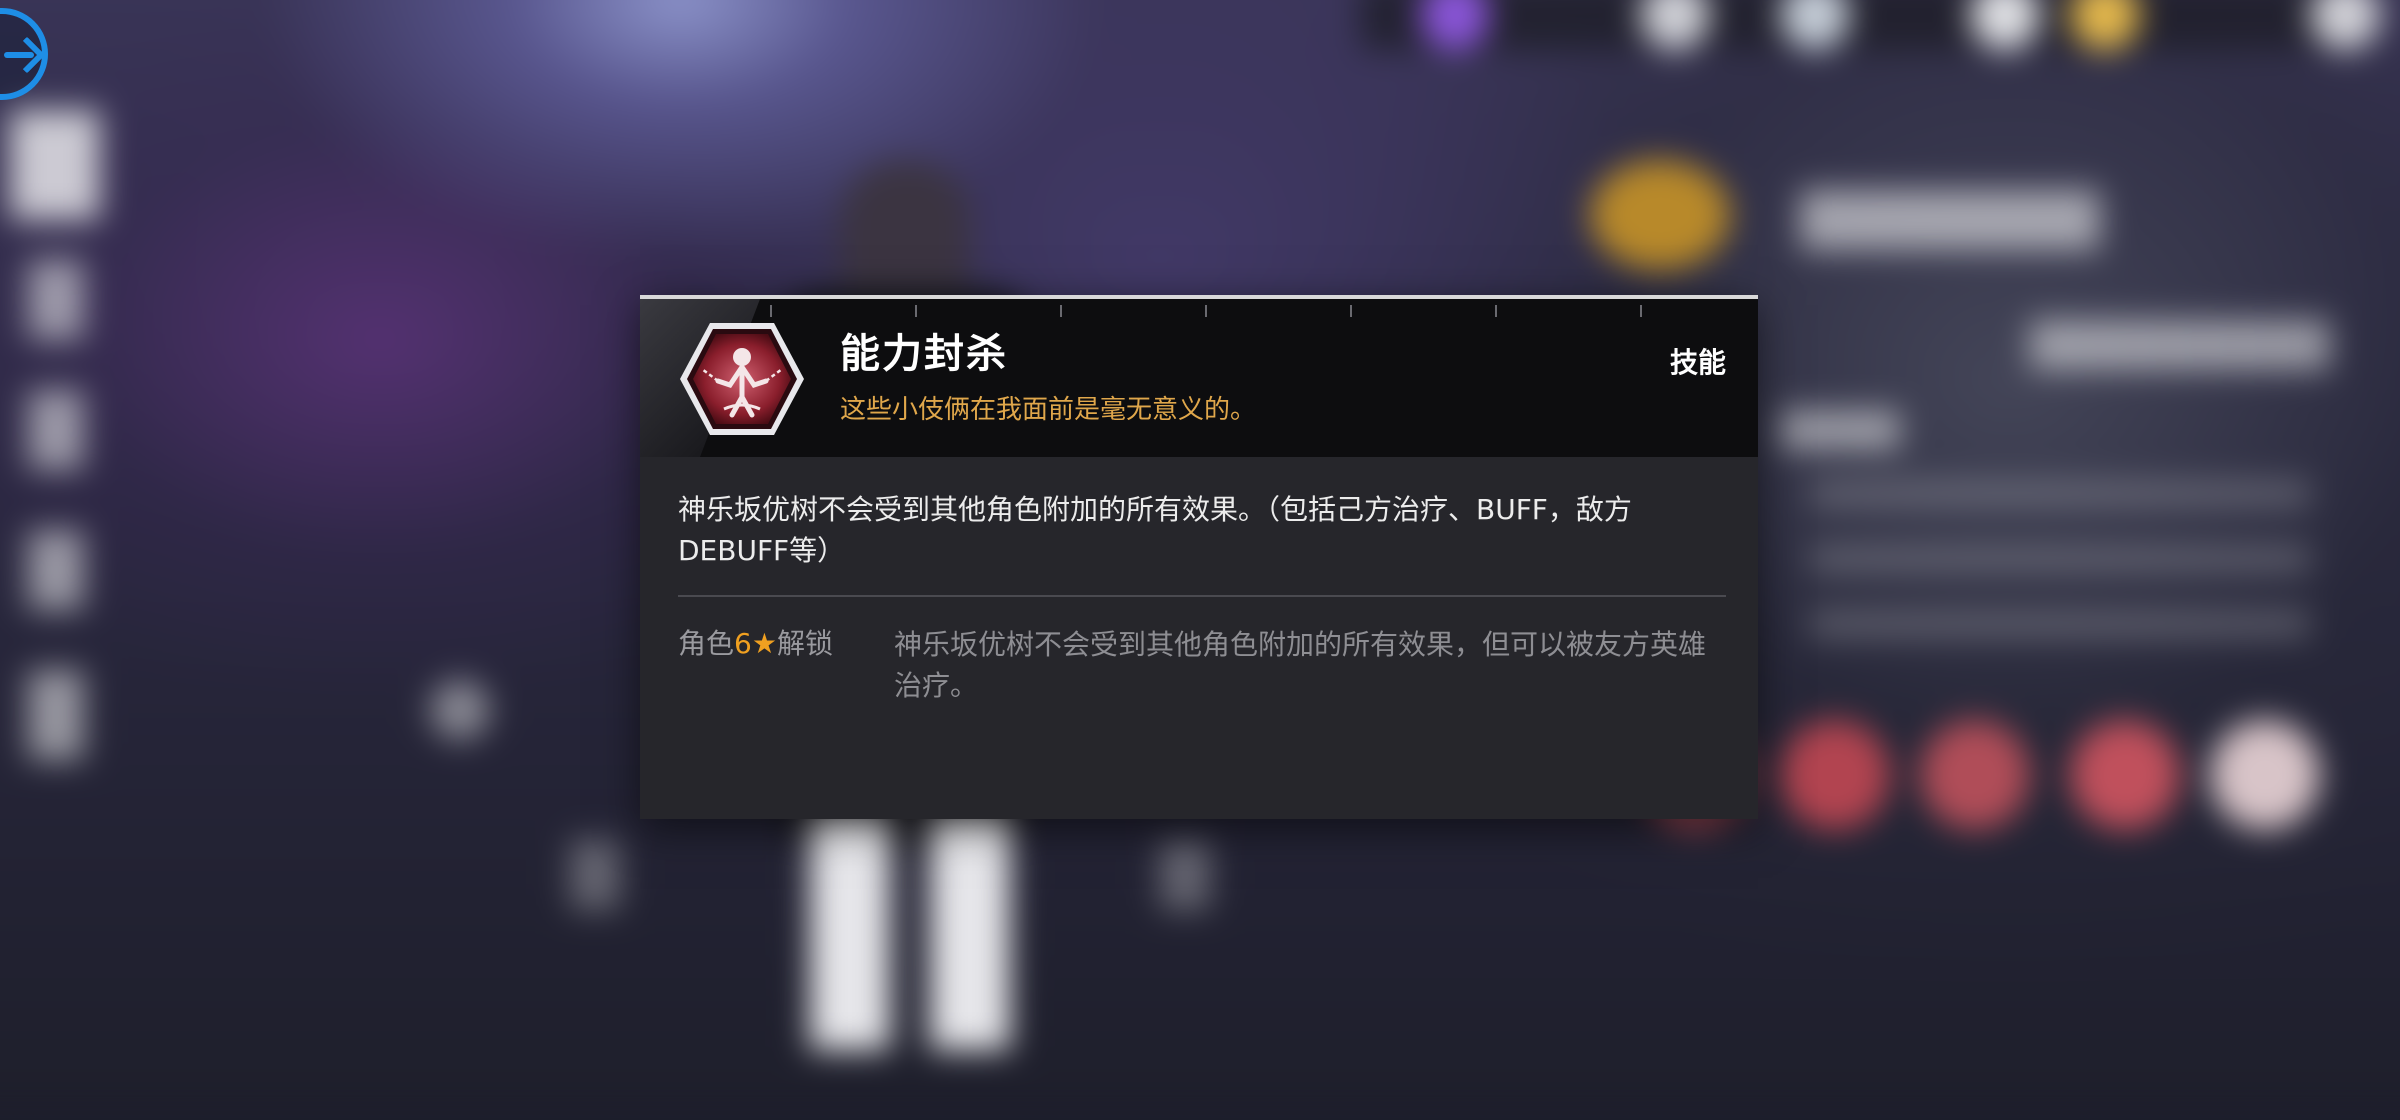 The image size is (2400, 1120). I want to click on unlock-prefix: 角色, so click(706, 643).